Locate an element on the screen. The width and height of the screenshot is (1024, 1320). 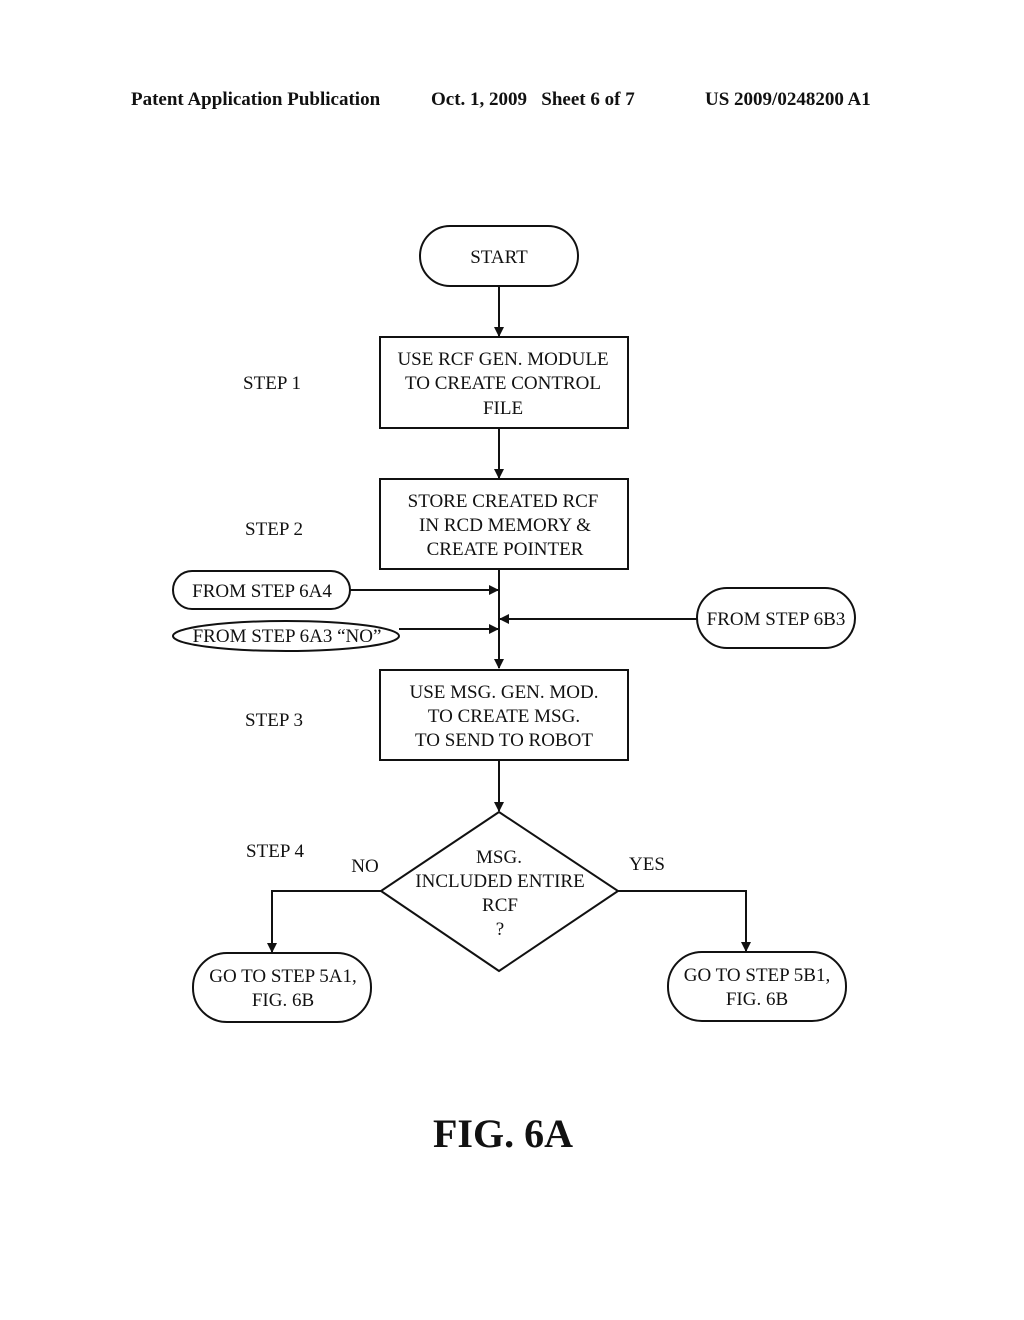
connector-6b3-text: FROM STEP 6B3 is located at coordinates (776, 619).